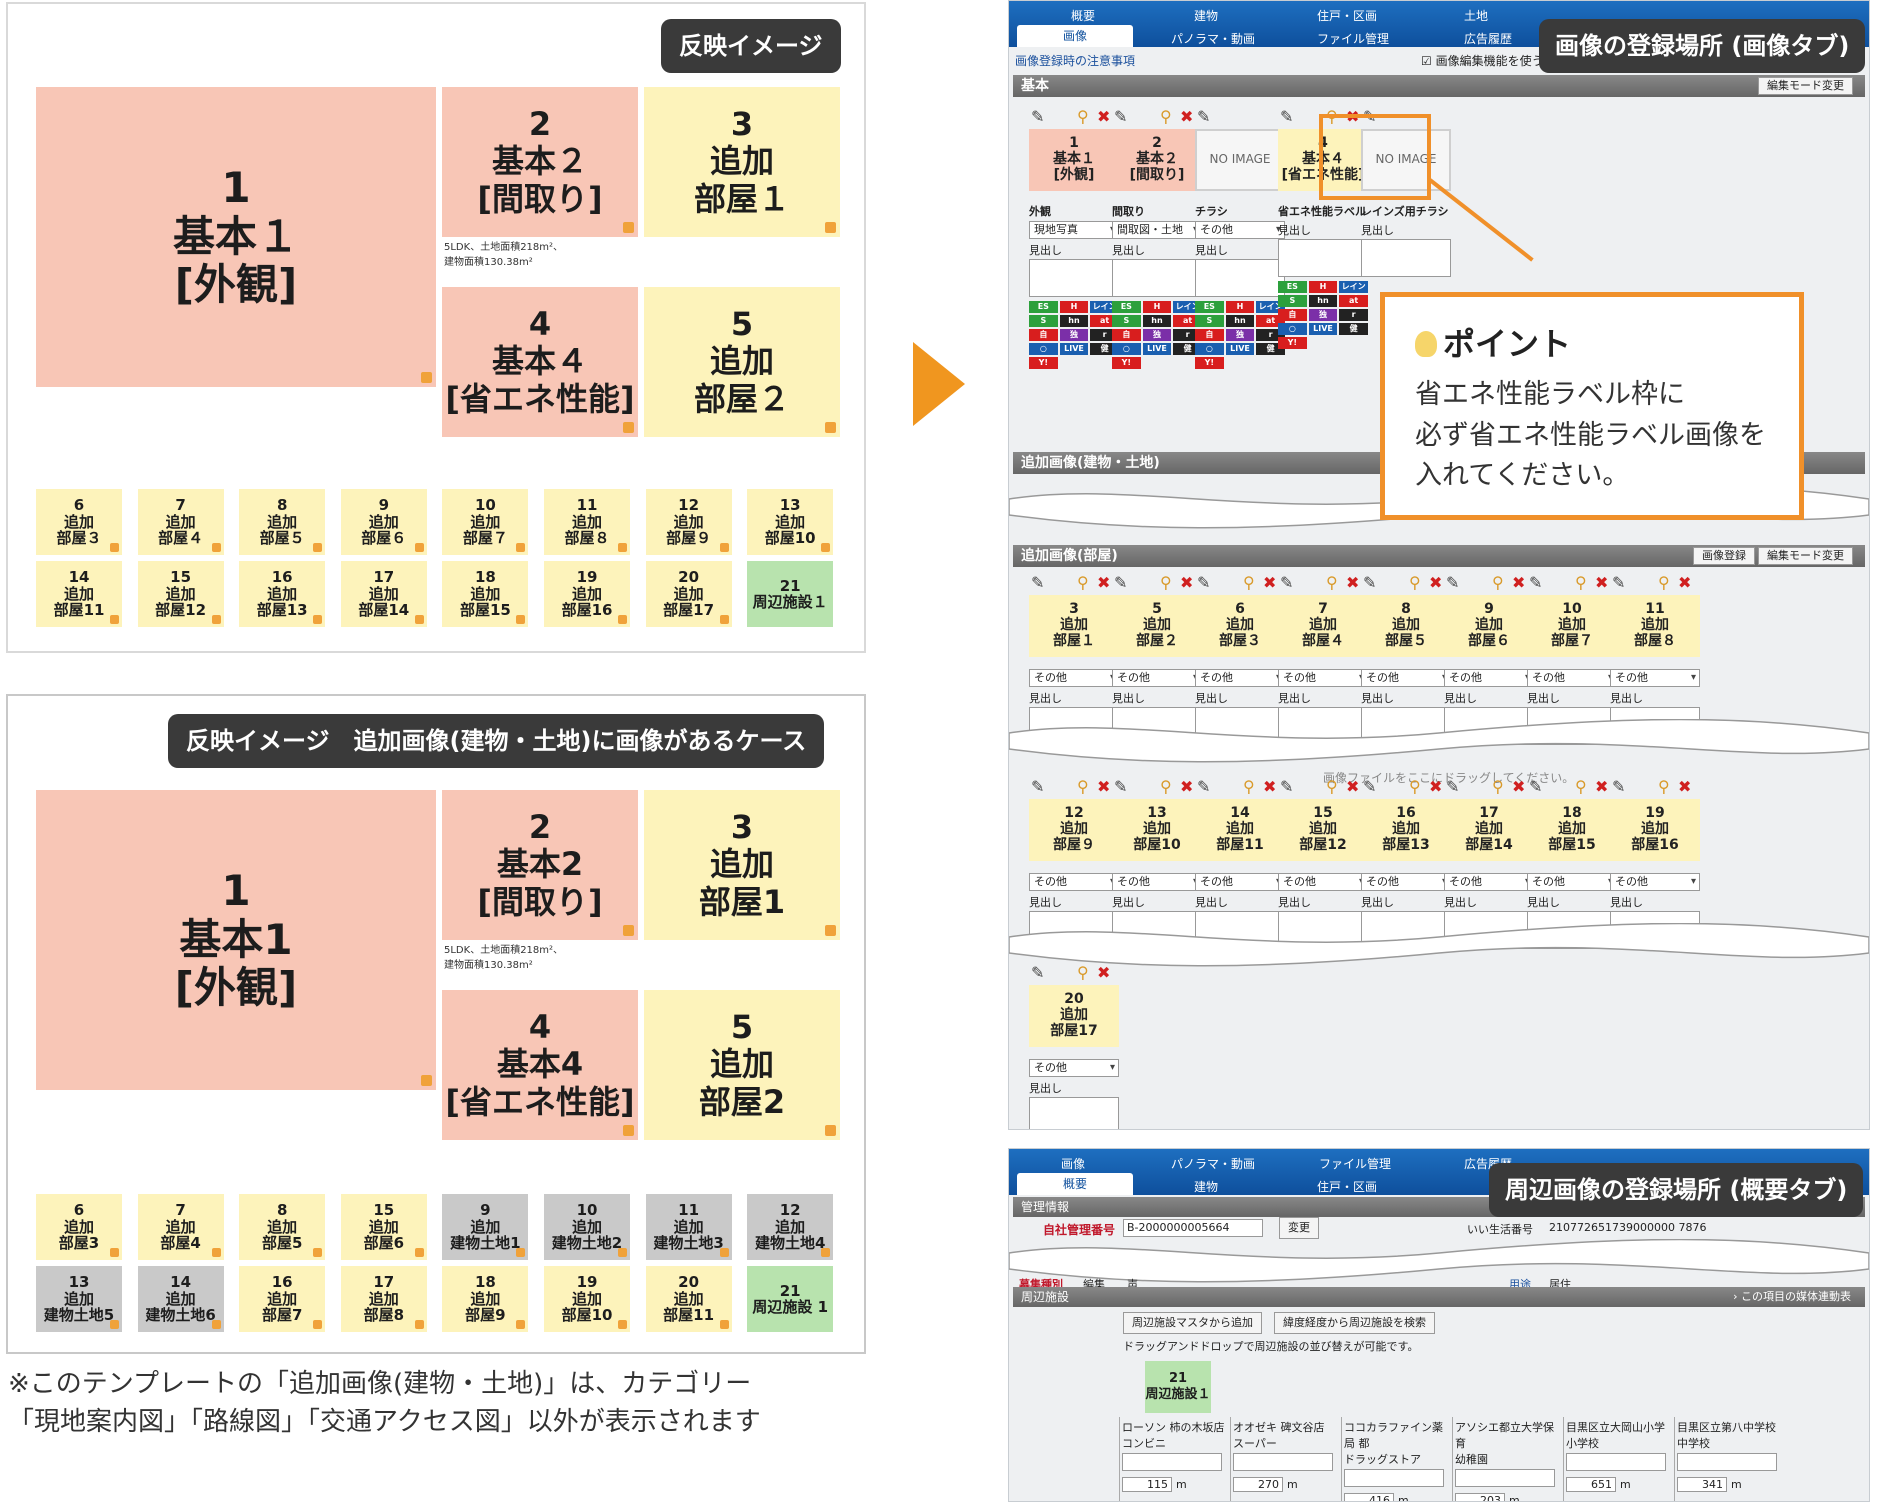 This screenshot has width=1880, height=1502. Describe the element at coordinates (1724, 556) in the screenshot. I see `image-register-button: 画像登録` at that location.